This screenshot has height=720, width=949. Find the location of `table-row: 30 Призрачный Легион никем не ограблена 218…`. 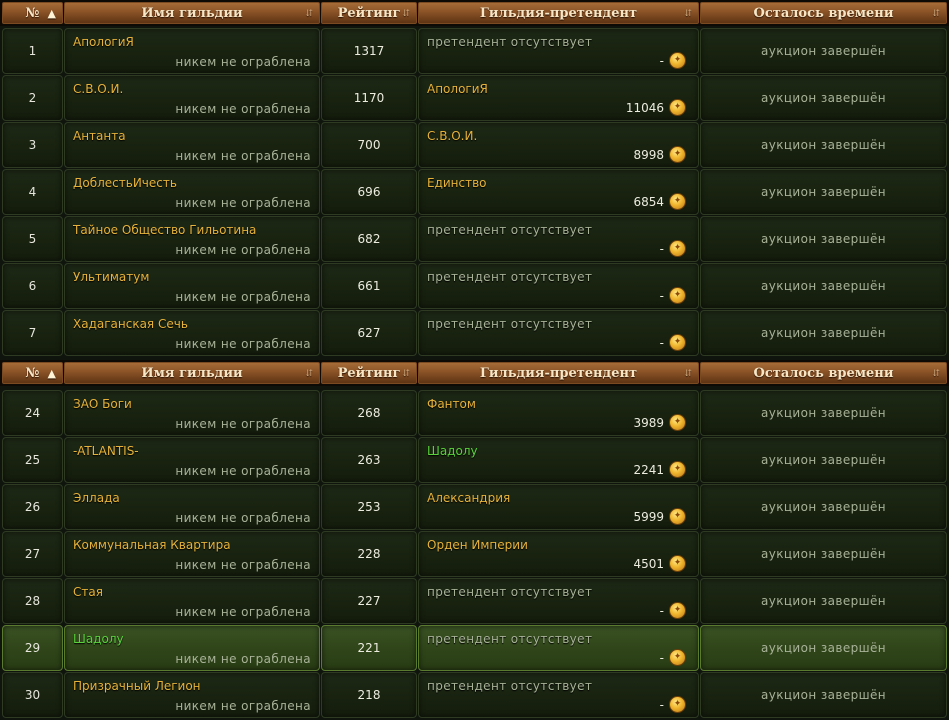

table-row: 30 Призрачный Легион никем не ограблена 218… is located at coordinates (474, 695).